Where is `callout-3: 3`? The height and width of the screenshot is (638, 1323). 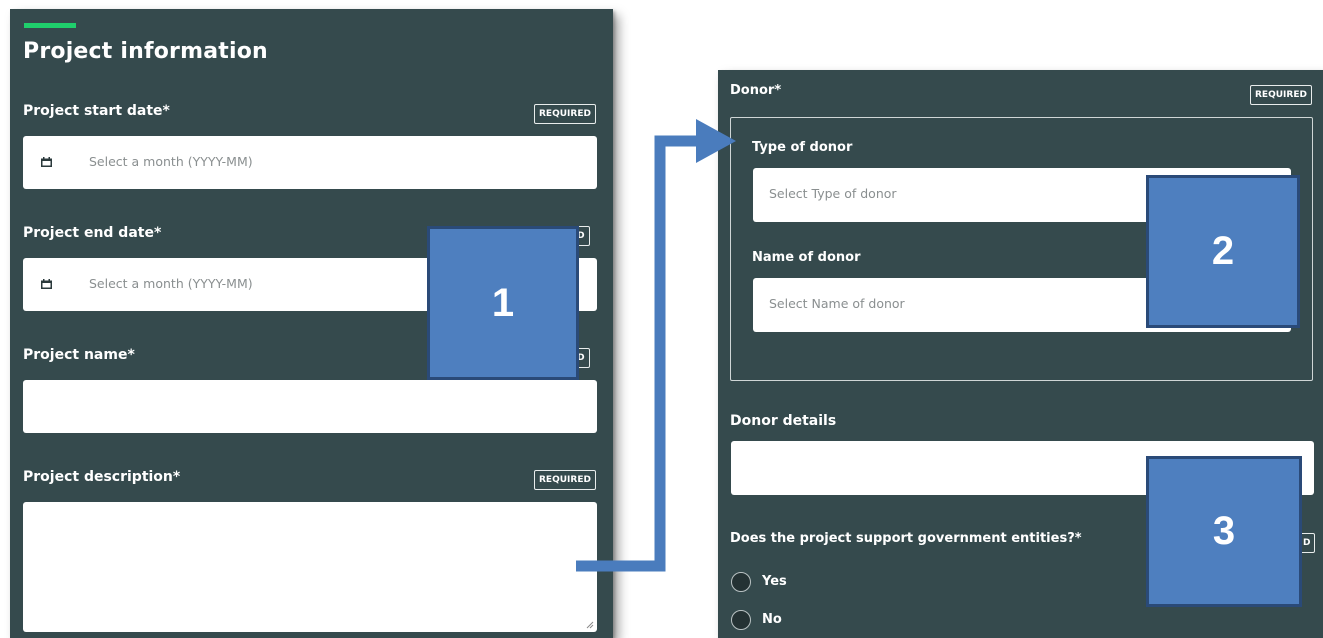
callout-3: 3 is located at coordinates (1224, 531).